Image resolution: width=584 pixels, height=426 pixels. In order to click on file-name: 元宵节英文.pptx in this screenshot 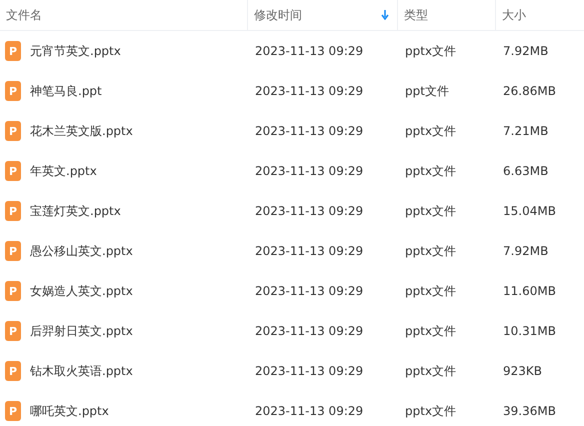, I will do `click(75, 51)`.